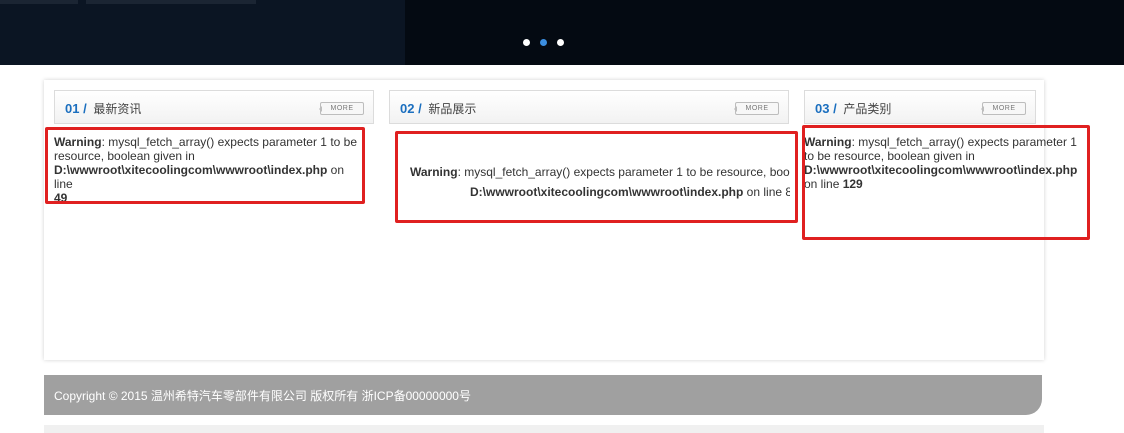 This screenshot has width=1124, height=433. I want to click on banner-image-panel, so click(202, 32).